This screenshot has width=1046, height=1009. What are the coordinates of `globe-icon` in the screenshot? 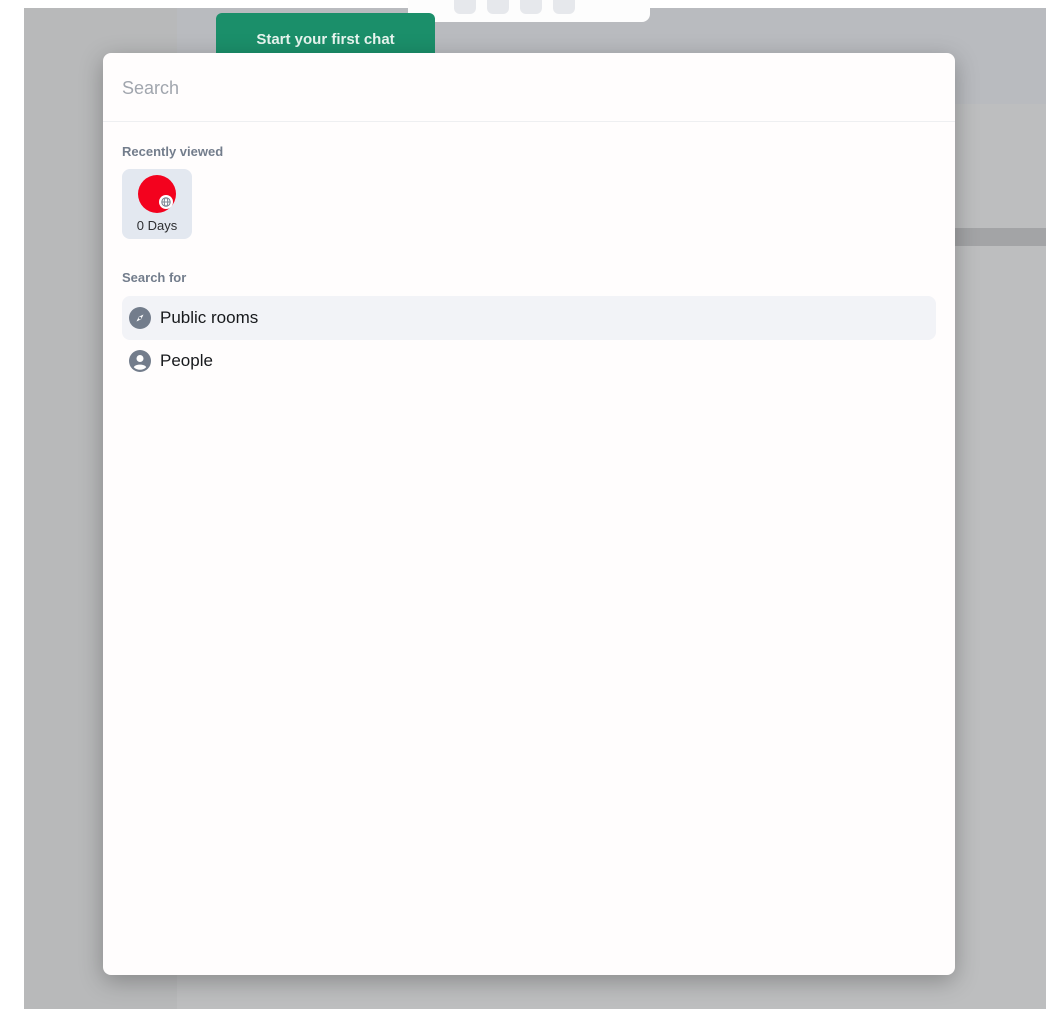 It's located at (166, 202).